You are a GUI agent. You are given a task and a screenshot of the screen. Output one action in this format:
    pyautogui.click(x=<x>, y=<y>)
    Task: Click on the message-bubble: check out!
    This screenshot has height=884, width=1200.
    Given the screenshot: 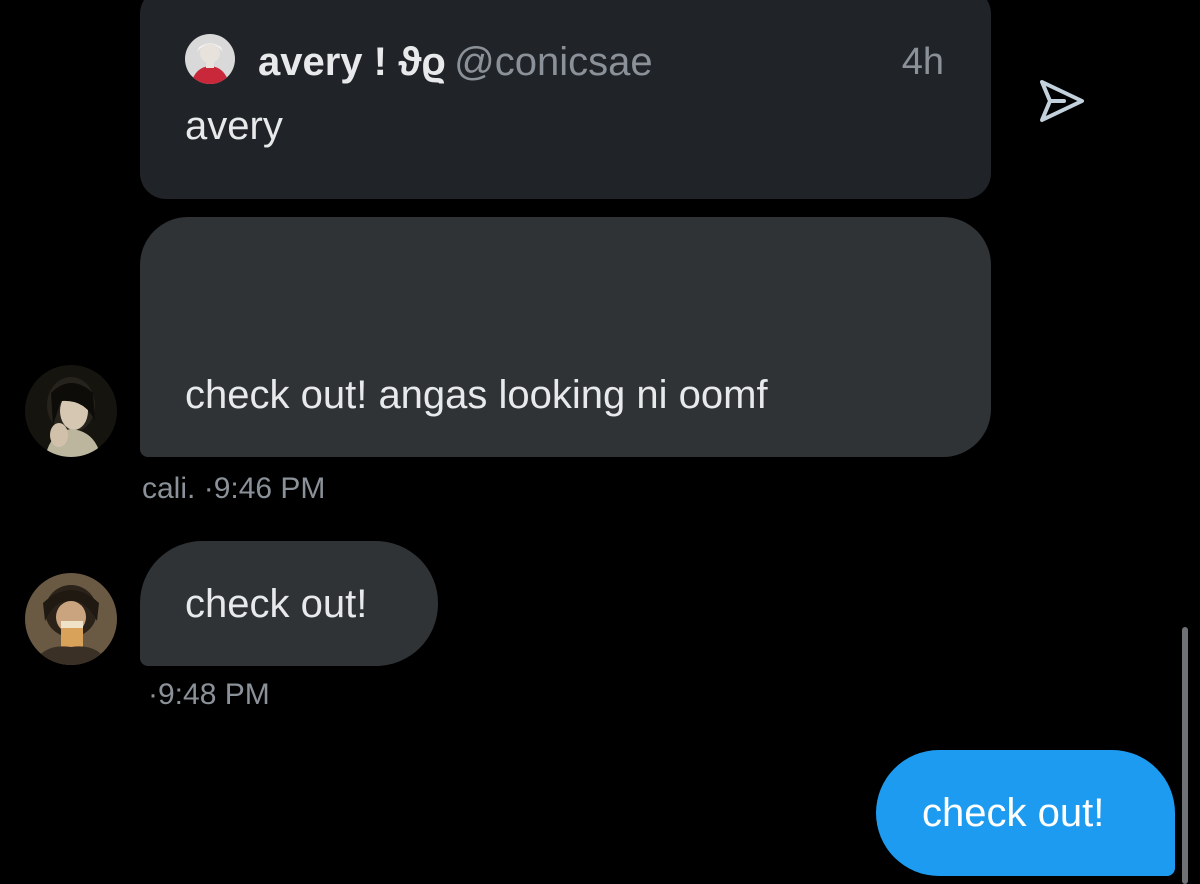 What is the action you would take?
    pyautogui.click(x=289, y=603)
    